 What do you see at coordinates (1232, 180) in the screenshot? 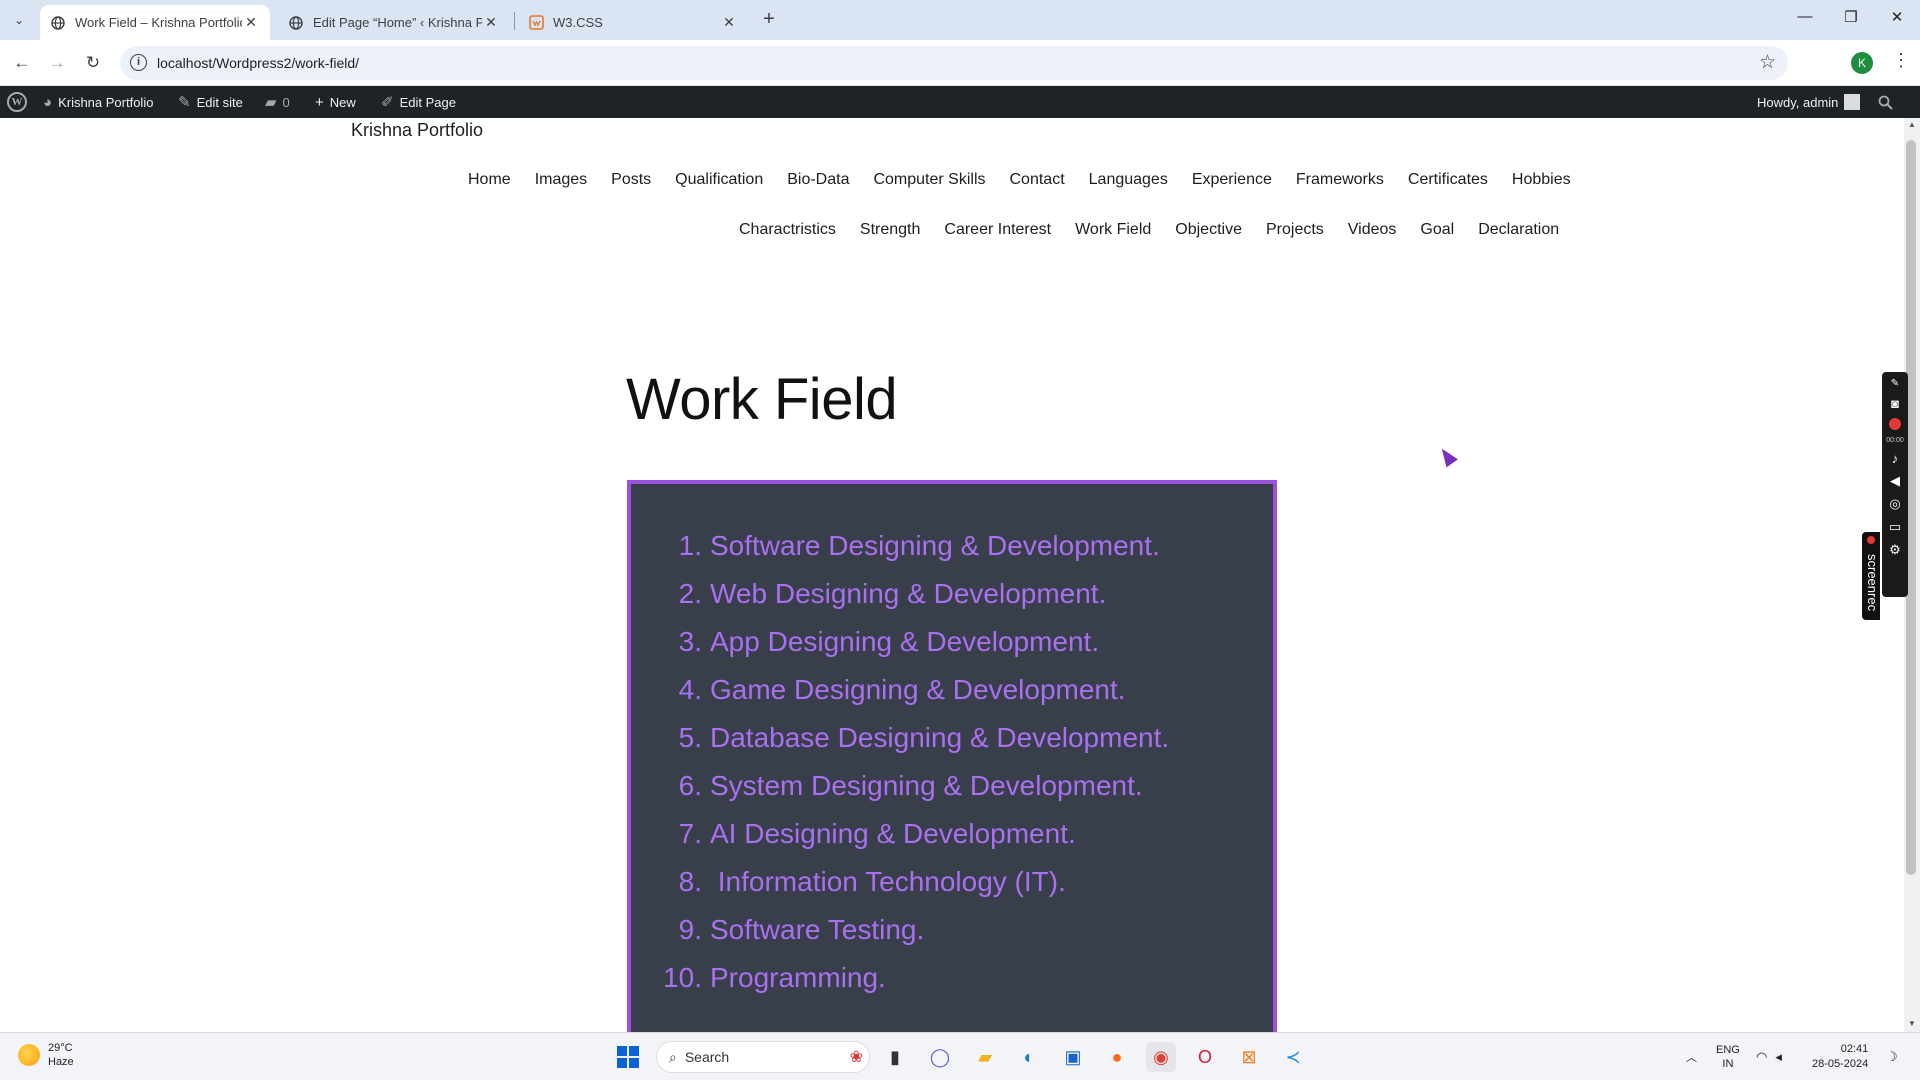
I see `nav-item-experience: Experience` at bounding box center [1232, 180].